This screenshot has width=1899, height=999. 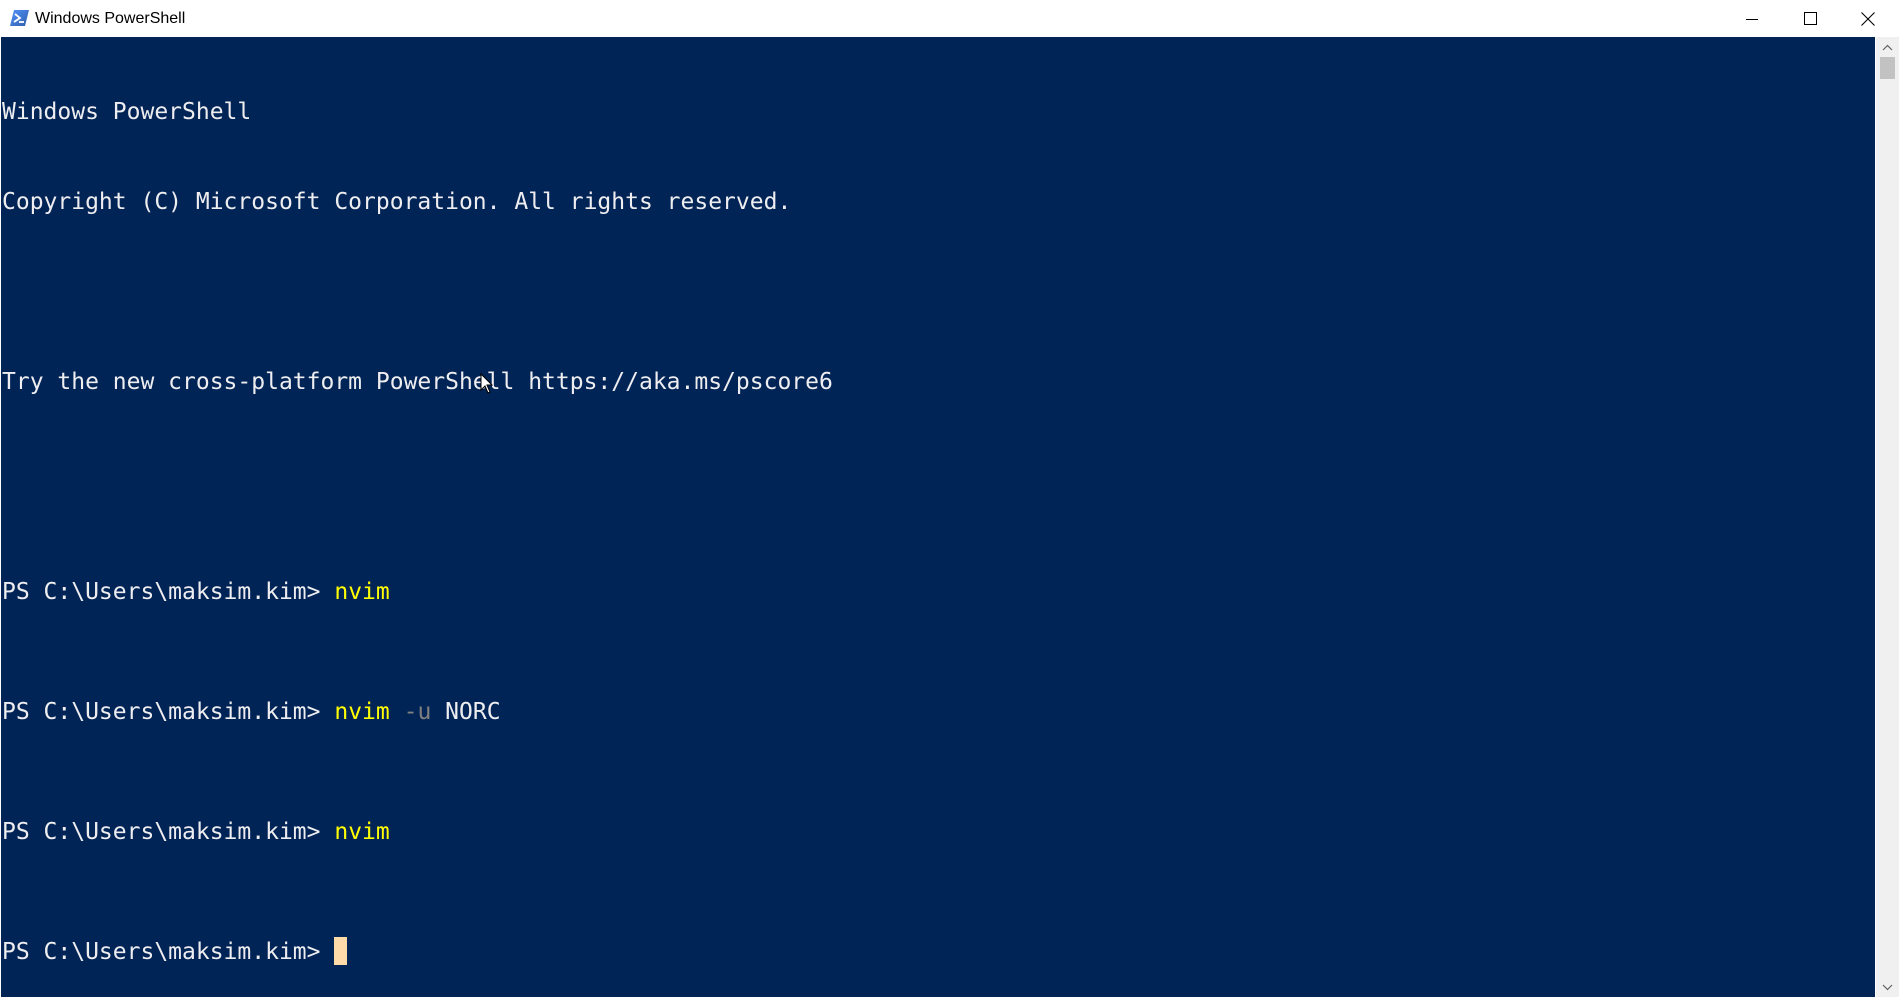 What do you see at coordinates (417, 952) in the screenshot?
I see `current-input-line: PS C:\Users\maksim.kim>` at bounding box center [417, 952].